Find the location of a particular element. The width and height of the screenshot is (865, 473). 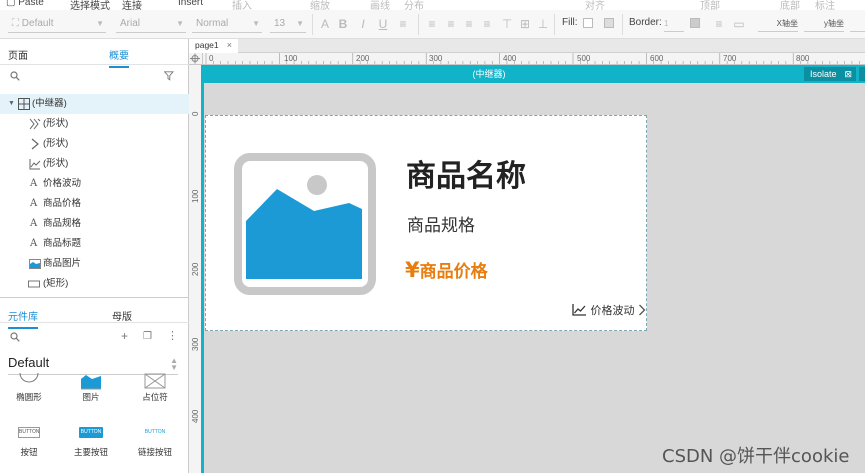

tree-item-rectangle: (矩形) is located at coordinates (94, 284).